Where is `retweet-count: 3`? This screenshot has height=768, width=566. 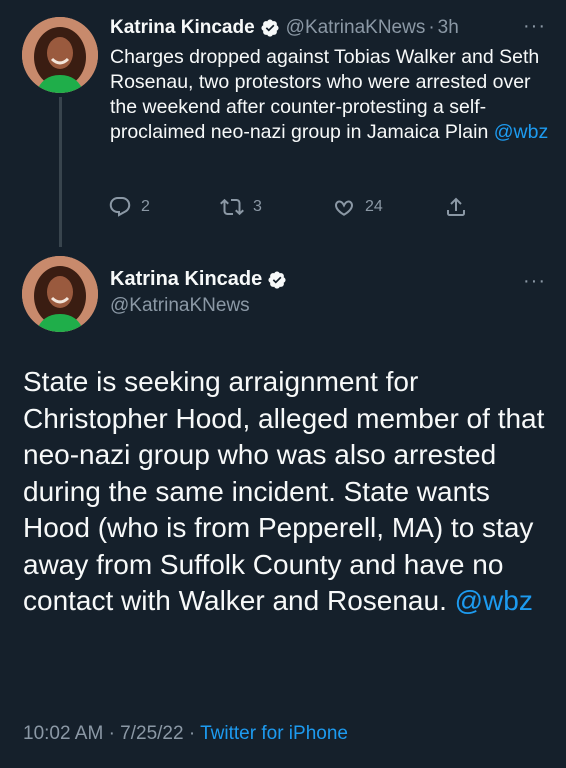
retweet-count: 3 is located at coordinates (257, 206).